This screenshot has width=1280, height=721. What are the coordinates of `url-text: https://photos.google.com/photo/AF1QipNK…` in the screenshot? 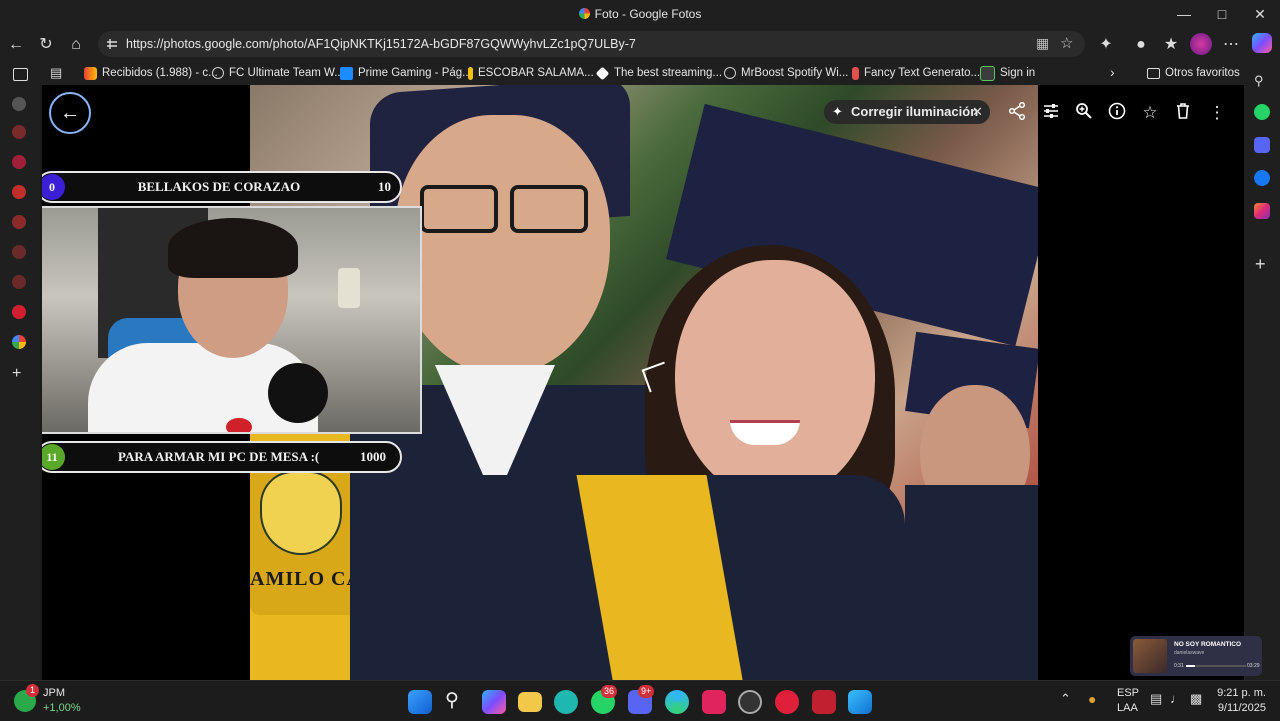 It's located at (381, 44).